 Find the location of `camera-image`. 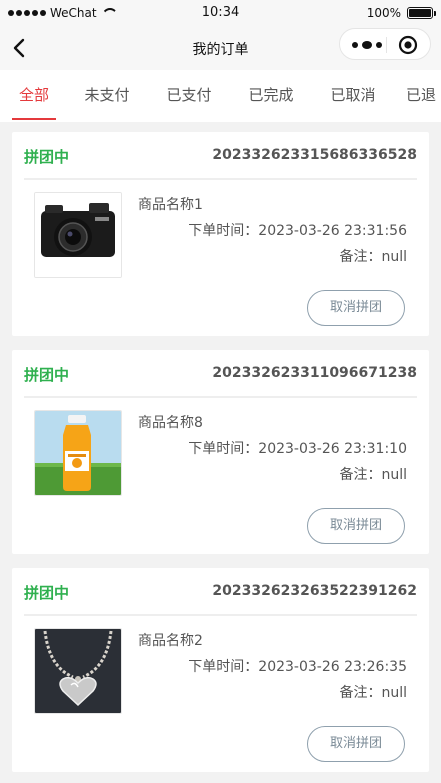

camera-image is located at coordinates (78, 235).